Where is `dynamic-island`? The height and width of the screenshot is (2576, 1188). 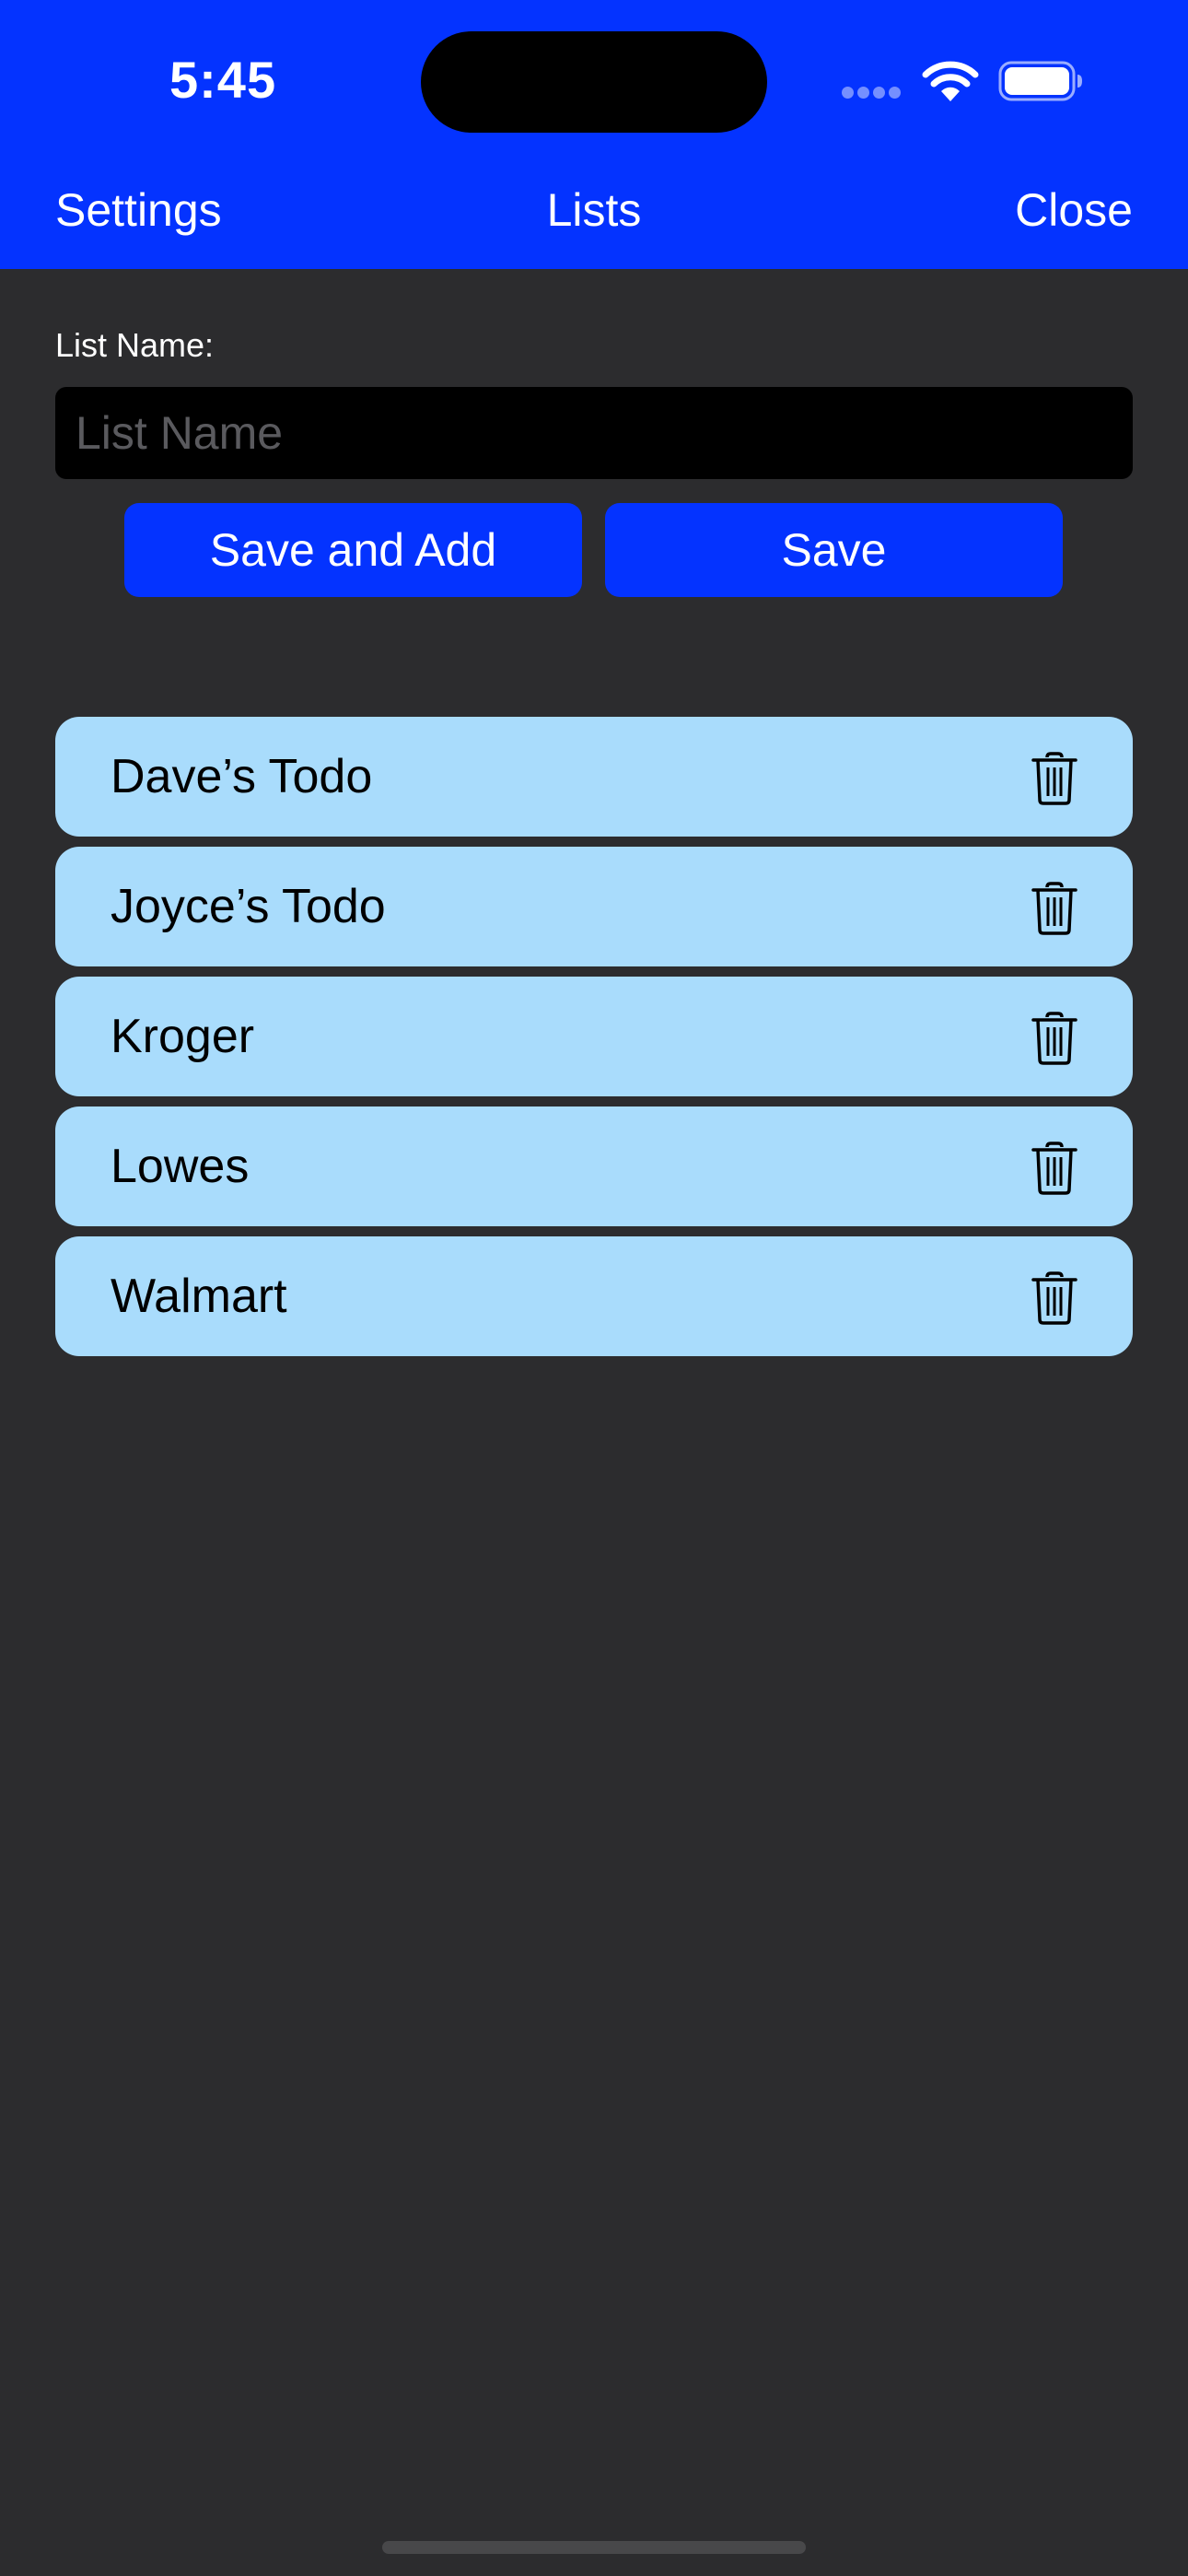
dynamic-island is located at coordinates (594, 82).